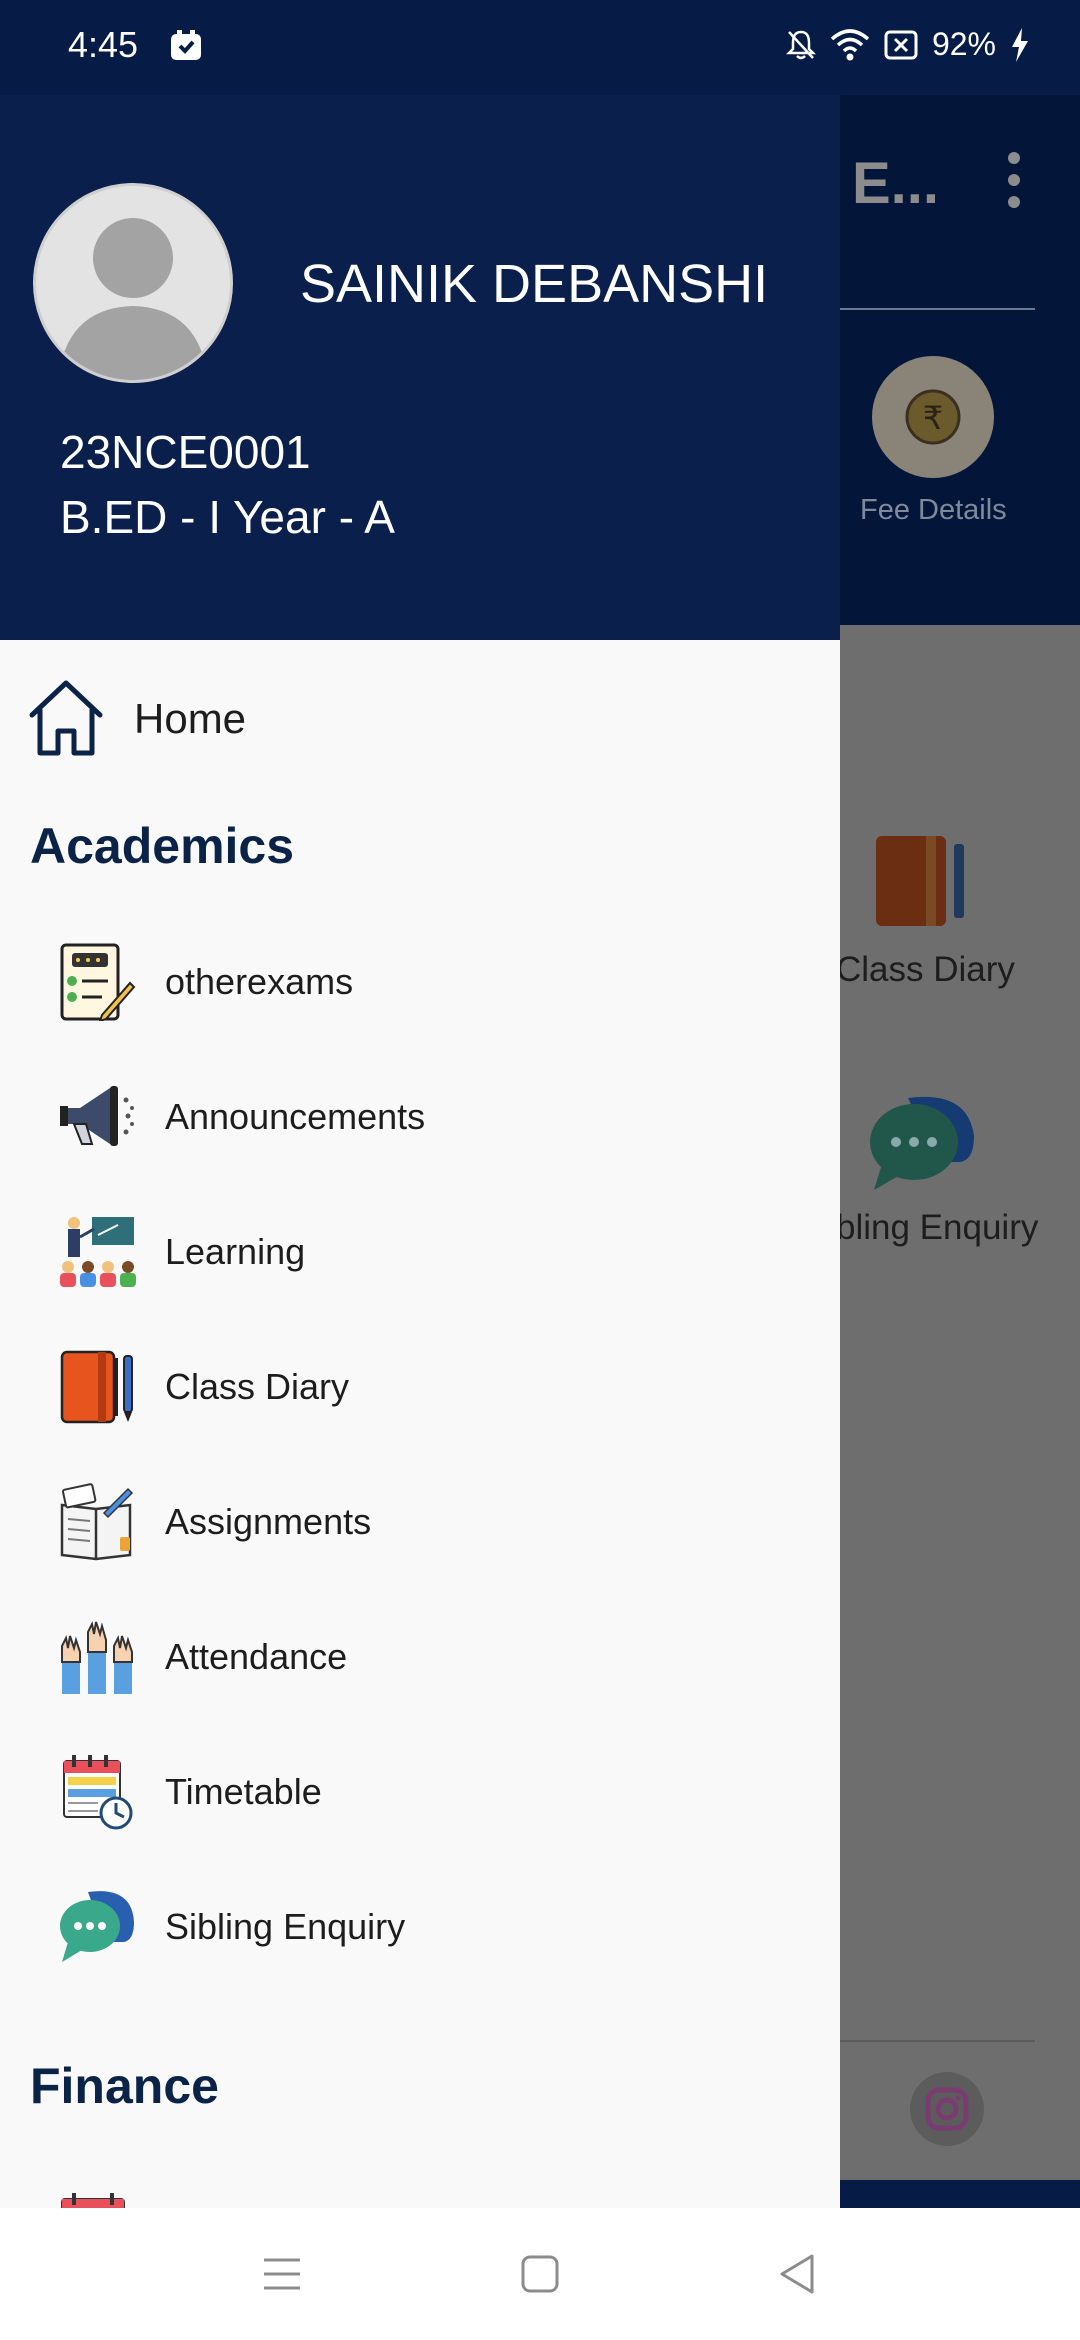 The image size is (1080, 2340). What do you see at coordinates (933, 510) in the screenshot?
I see `fee-details-label: Fee Details` at bounding box center [933, 510].